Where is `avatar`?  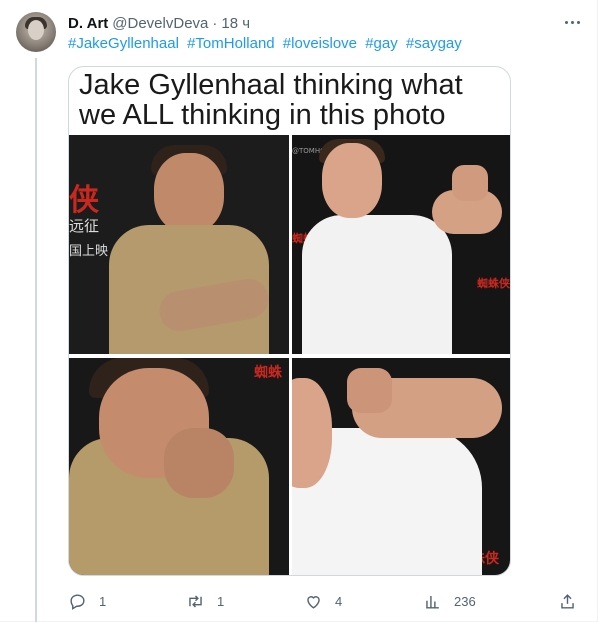 avatar is located at coordinates (36, 32).